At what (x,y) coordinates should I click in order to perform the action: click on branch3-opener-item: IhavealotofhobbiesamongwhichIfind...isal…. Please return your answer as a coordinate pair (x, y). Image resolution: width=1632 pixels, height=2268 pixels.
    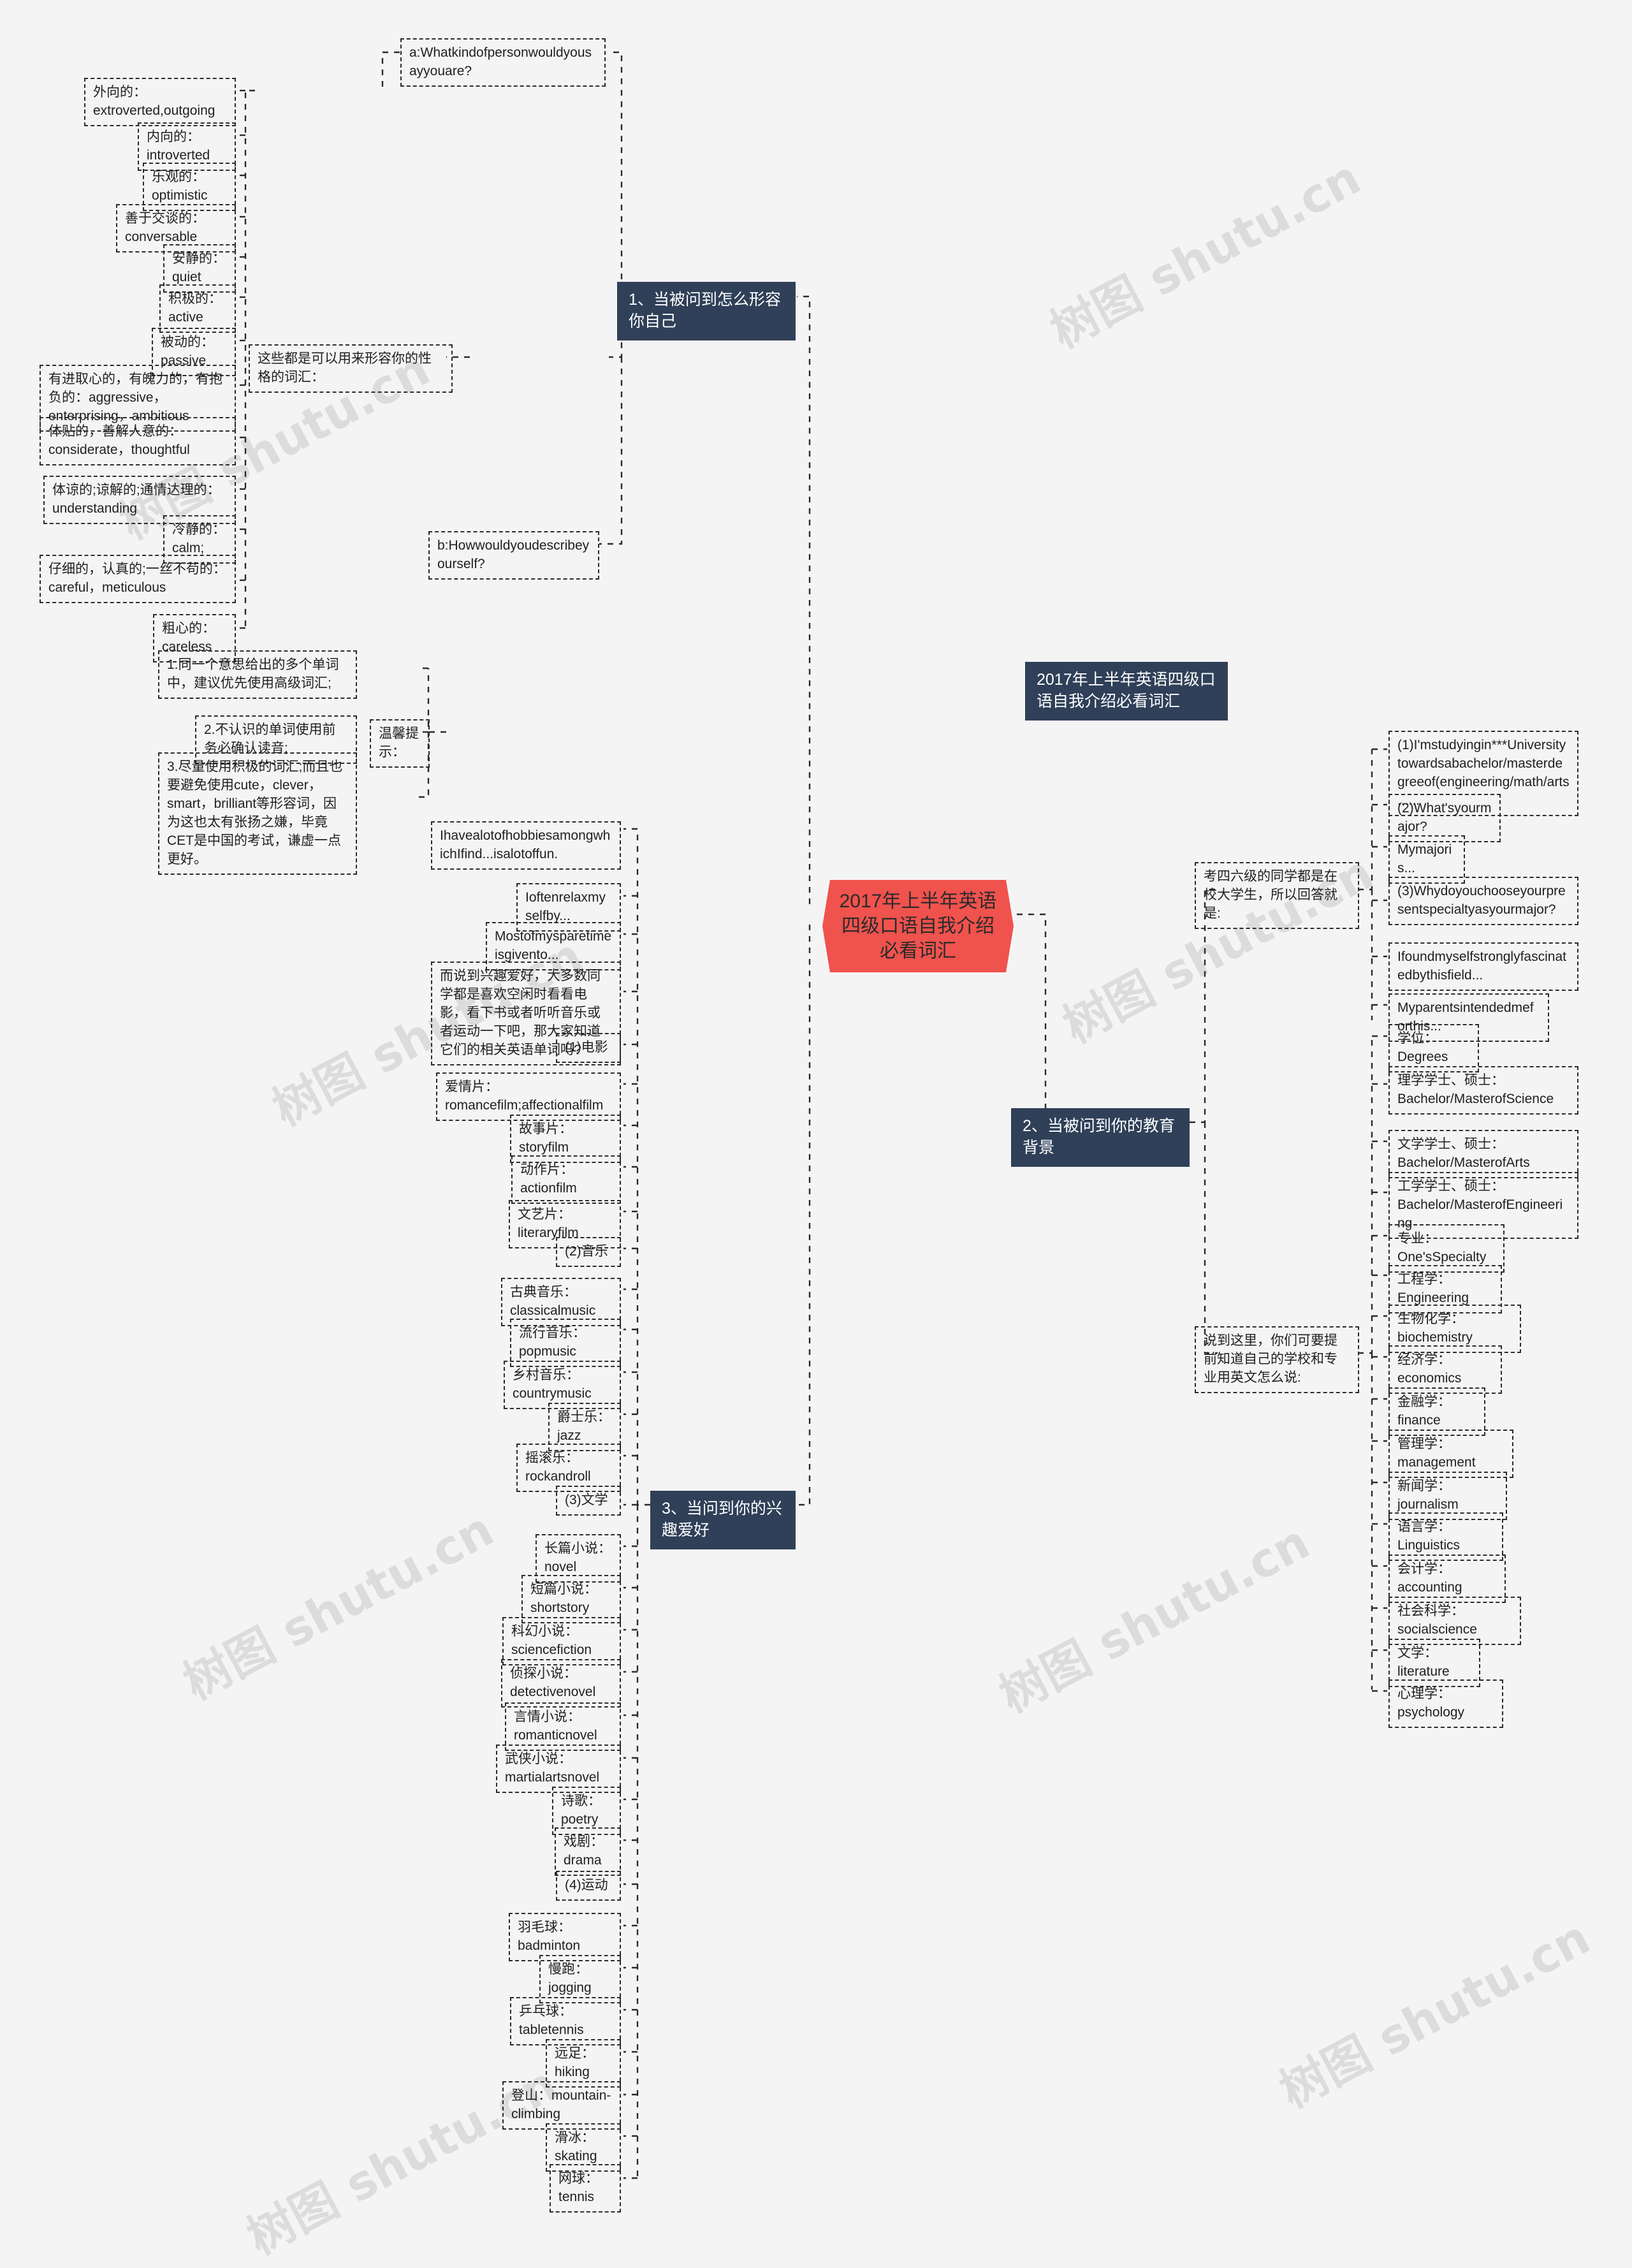
    Looking at the image, I should click on (526, 845).